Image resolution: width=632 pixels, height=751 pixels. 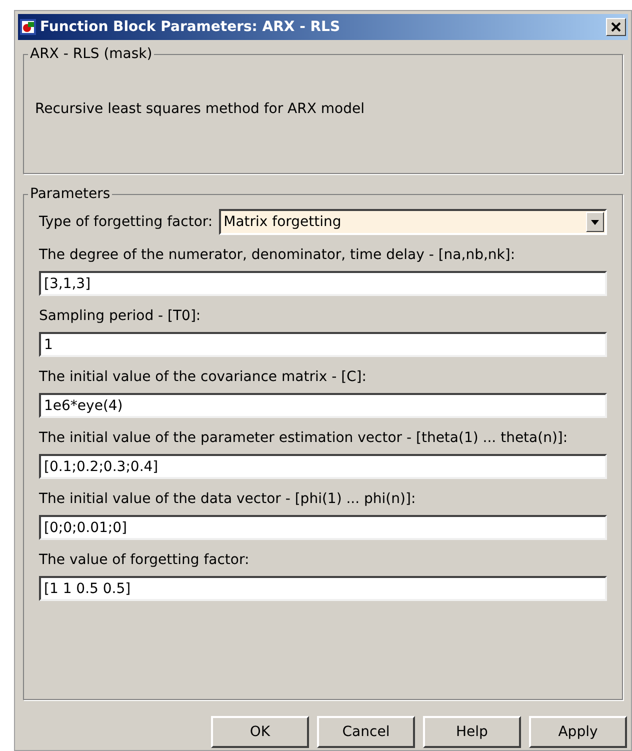 What do you see at coordinates (323, 466) in the screenshot?
I see `input-field: [0.1;0.2;0.3;0.4]` at bounding box center [323, 466].